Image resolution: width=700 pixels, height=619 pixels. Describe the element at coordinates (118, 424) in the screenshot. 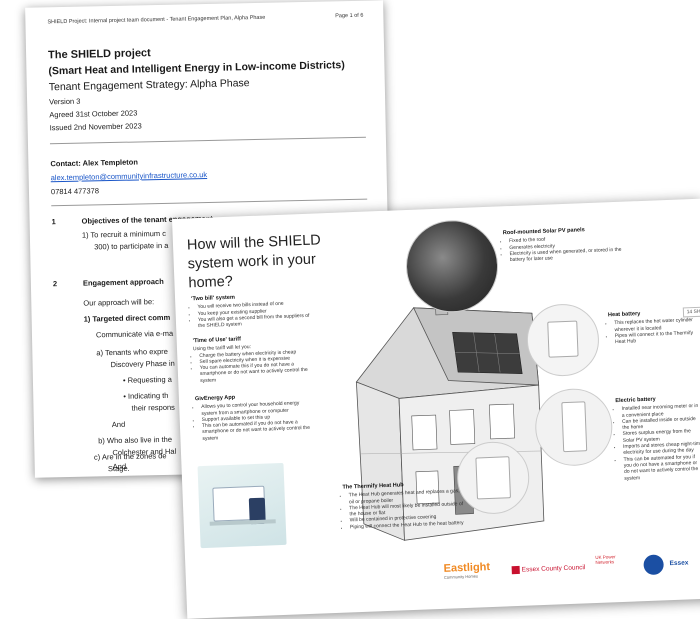

I see `text-line: And` at that location.